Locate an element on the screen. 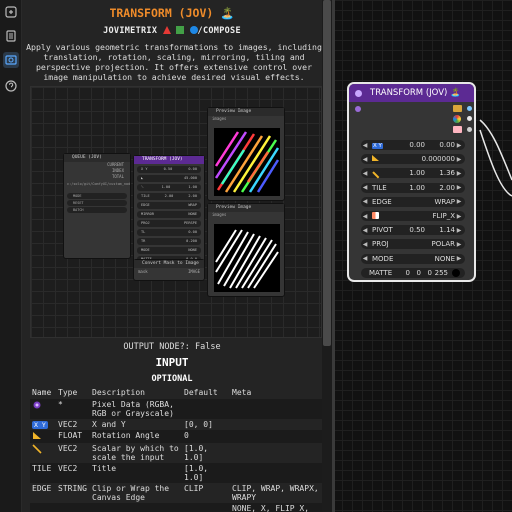  mini-widget-value: 1.00 is located at coordinates (192, 187).